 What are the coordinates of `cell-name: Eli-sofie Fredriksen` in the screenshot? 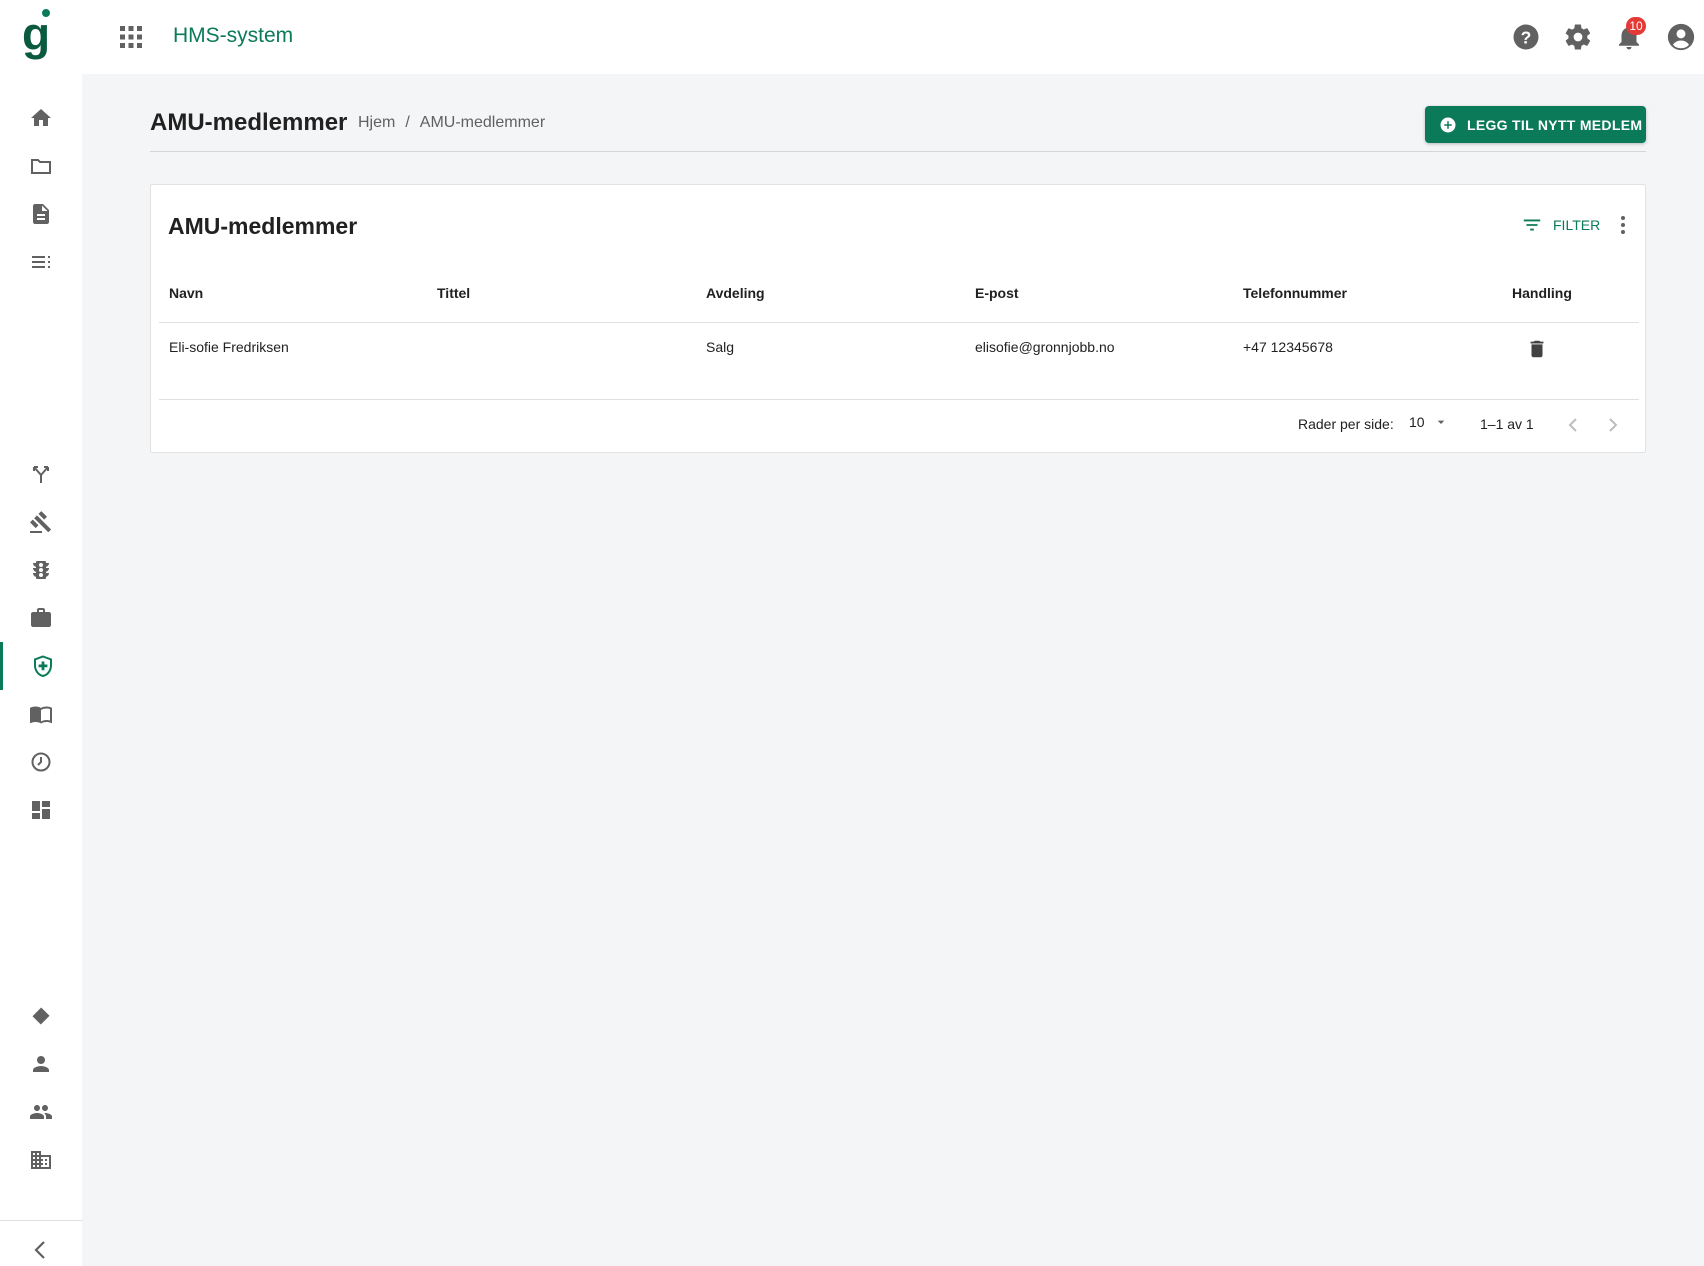 It's located at (229, 347).